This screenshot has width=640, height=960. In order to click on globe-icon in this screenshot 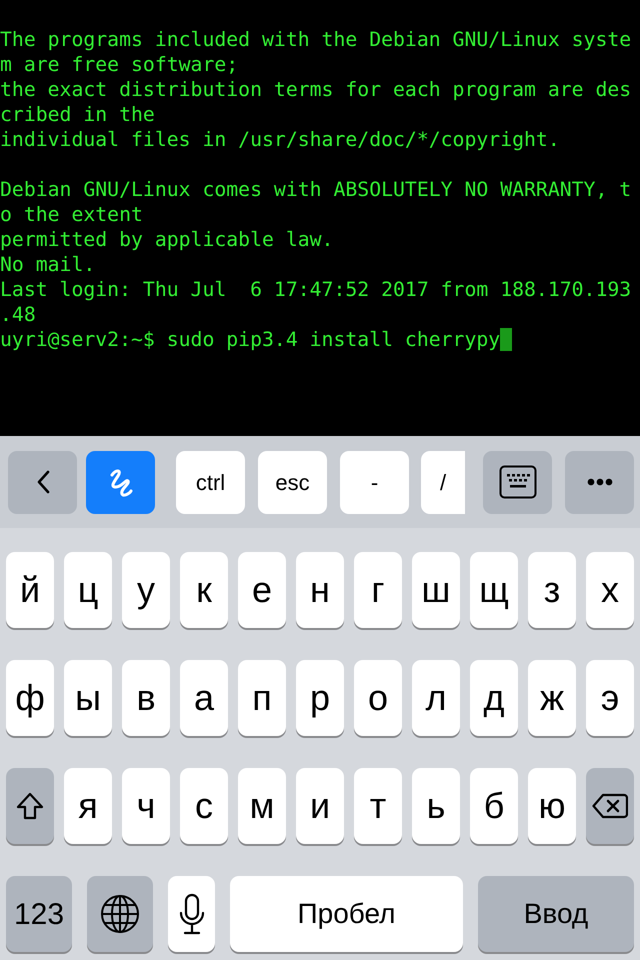, I will do `click(120, 914)`.